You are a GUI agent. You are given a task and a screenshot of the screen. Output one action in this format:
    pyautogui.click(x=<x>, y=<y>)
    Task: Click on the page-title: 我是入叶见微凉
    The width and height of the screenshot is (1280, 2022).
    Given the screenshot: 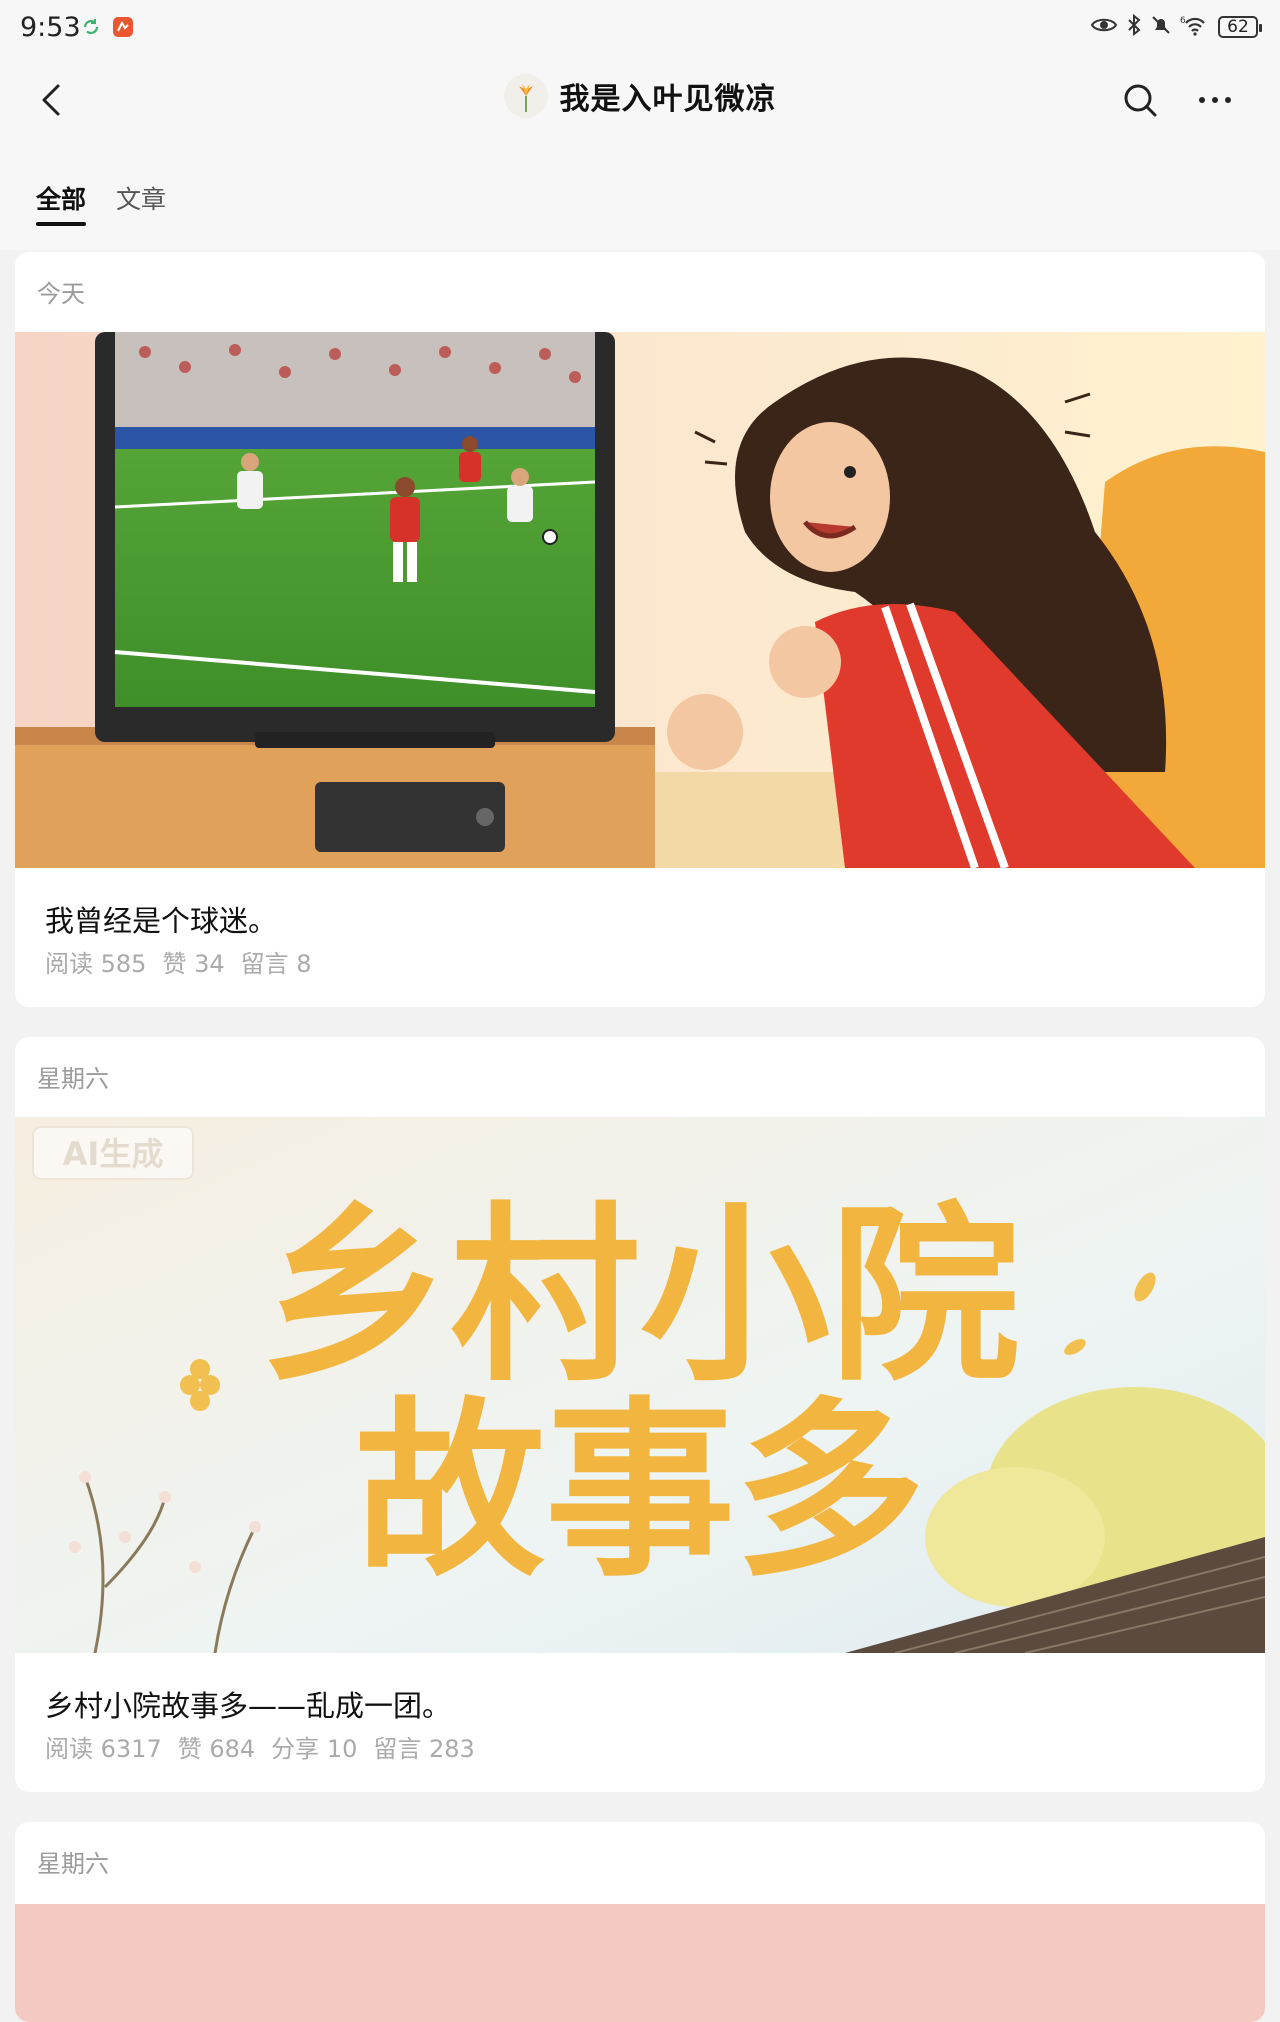 What is the action you would take?
    pyautogui.click(x=668, y=99)
    